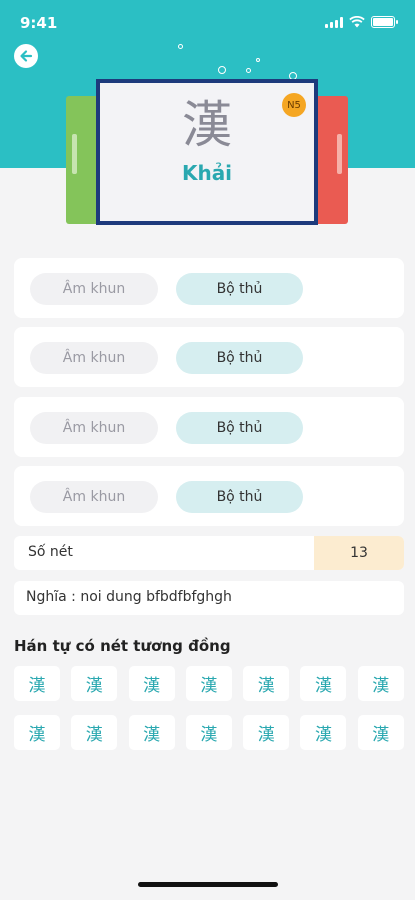 This screenshot has width=415, height=900. Describe the element at coordinates (122, 646) in the screenshot. I see `similar-kanji-title: Hán tự có nét tương đồng` at that location.